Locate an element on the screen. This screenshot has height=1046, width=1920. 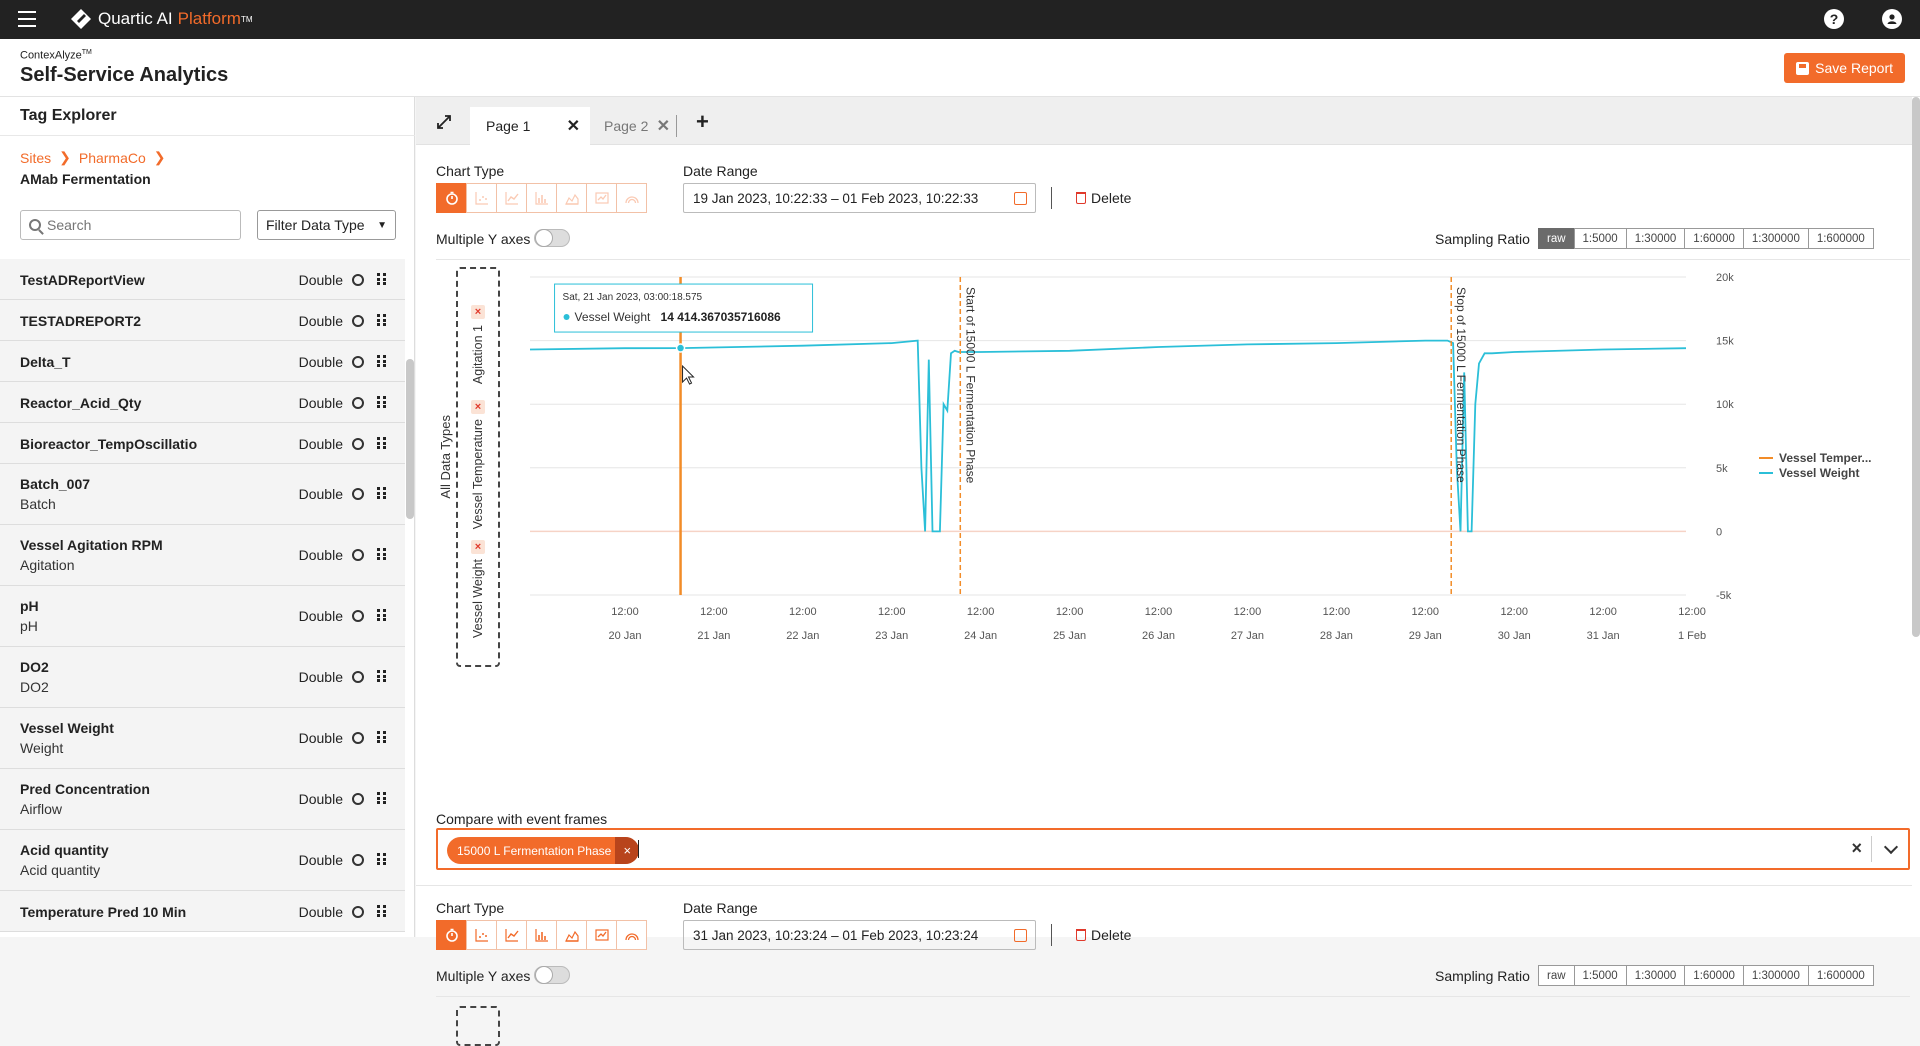
tag-list-item: pH pH Double is located at coordinates (202, 616).